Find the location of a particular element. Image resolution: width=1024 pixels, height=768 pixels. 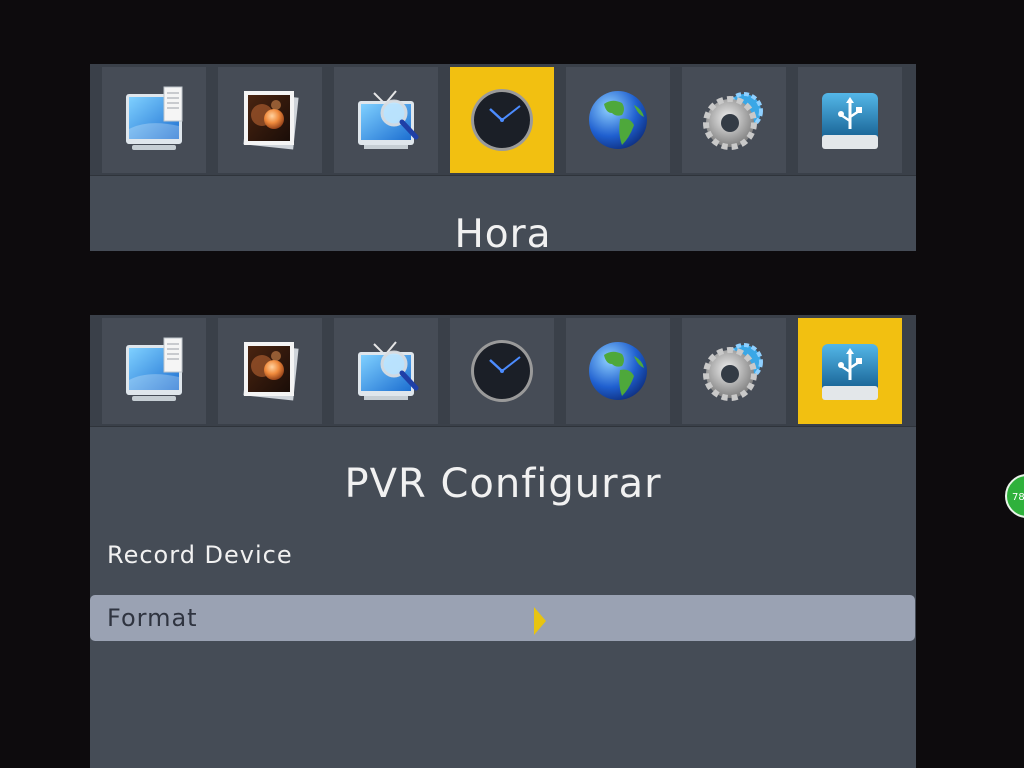

top-tile-clock is located at coordinates (502, 120).